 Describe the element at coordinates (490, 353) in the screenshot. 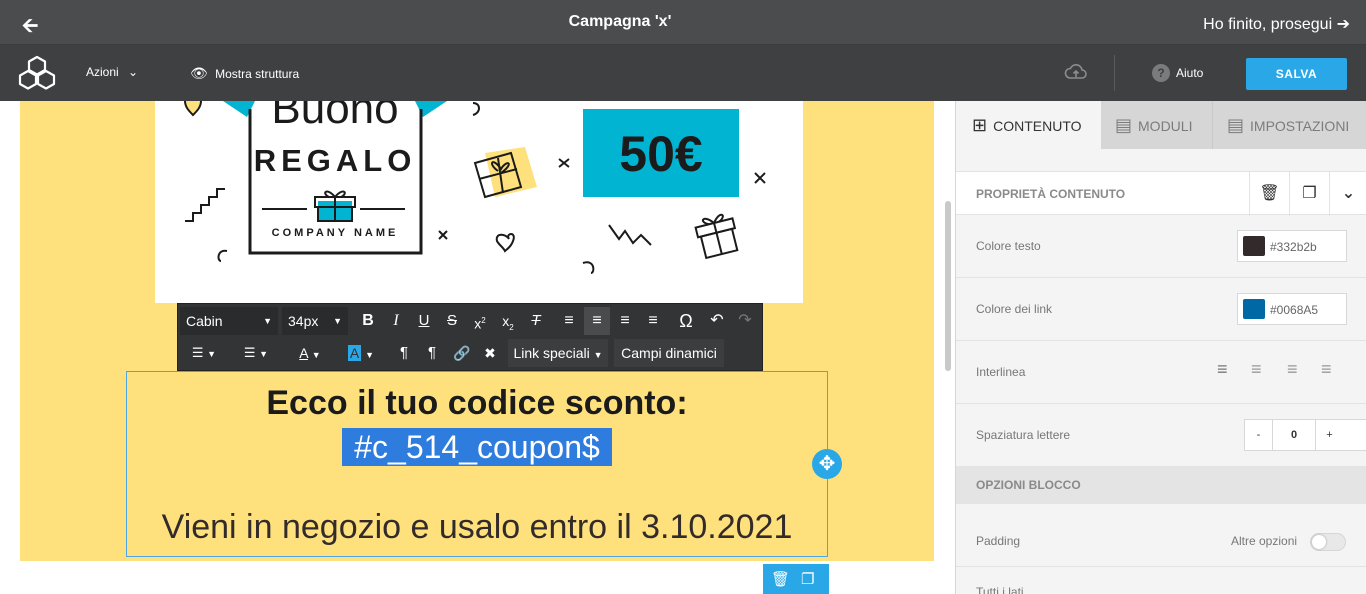

I see `unlink-icon: ✖` at that location.